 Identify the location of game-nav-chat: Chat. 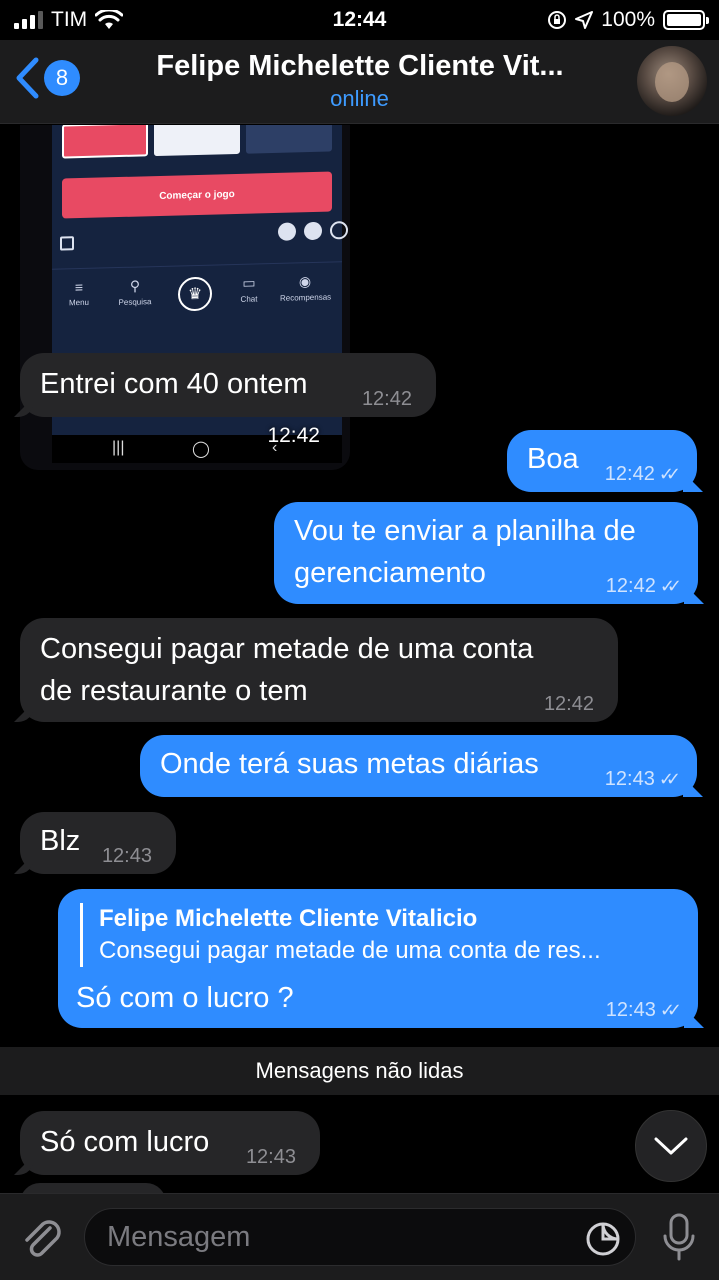
(249, 299).